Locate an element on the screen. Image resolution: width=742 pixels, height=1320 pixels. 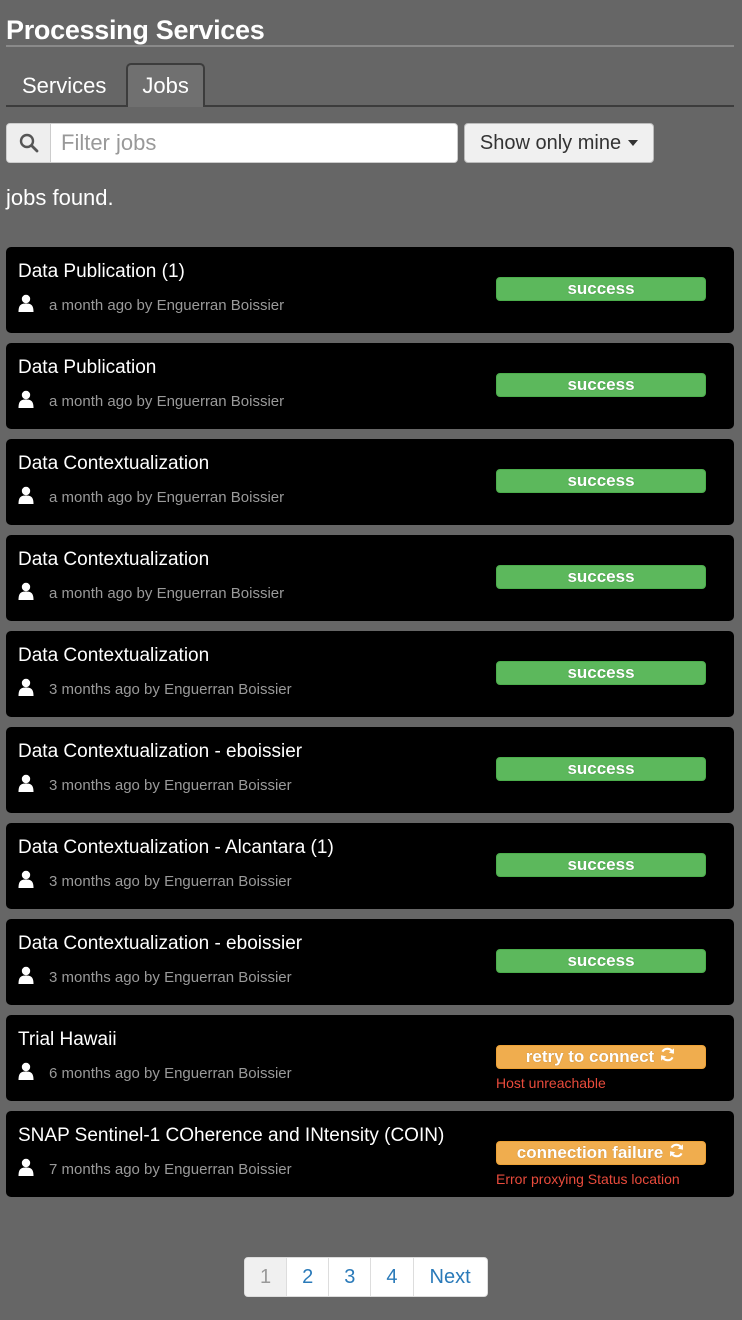
page-3-link: 3 is located at coordinates (350, 1277).